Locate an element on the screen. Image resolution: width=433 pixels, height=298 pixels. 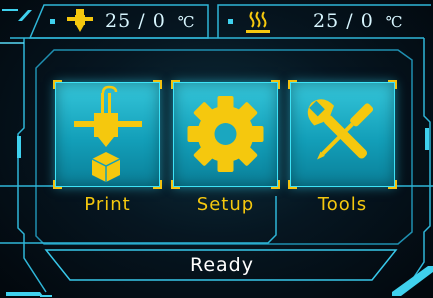
tools-button is located at coordinates (342, 134).